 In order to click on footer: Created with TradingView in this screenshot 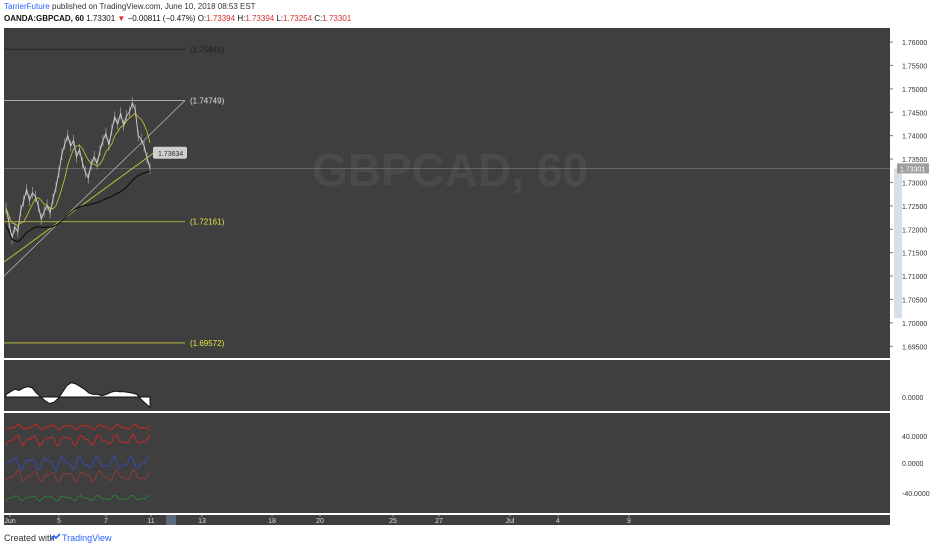, I will do `click(466, 539)`.